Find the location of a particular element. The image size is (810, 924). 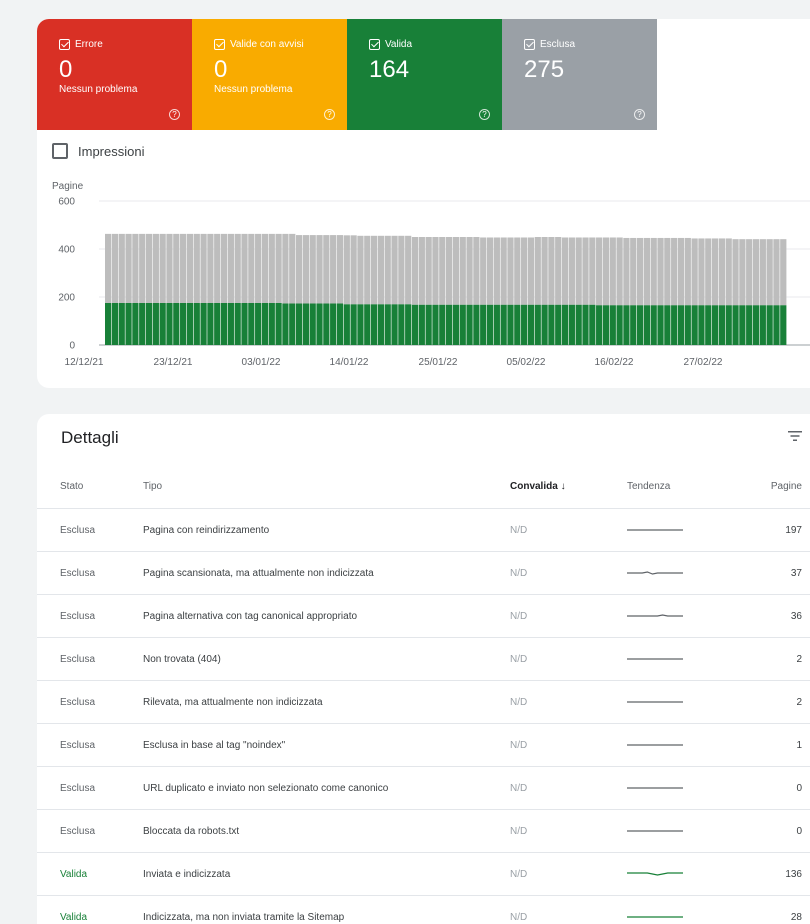

filter-icon is located at coordinates (795, 436).